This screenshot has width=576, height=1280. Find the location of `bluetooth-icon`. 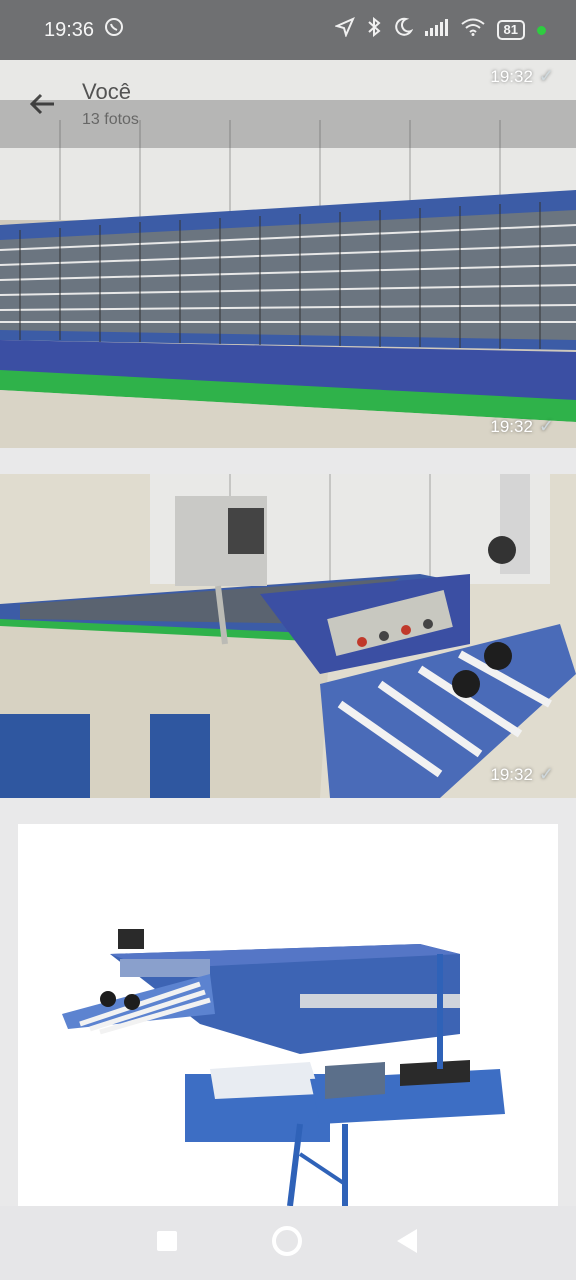

bluetooth-icon is located at coordinates (374, 29).